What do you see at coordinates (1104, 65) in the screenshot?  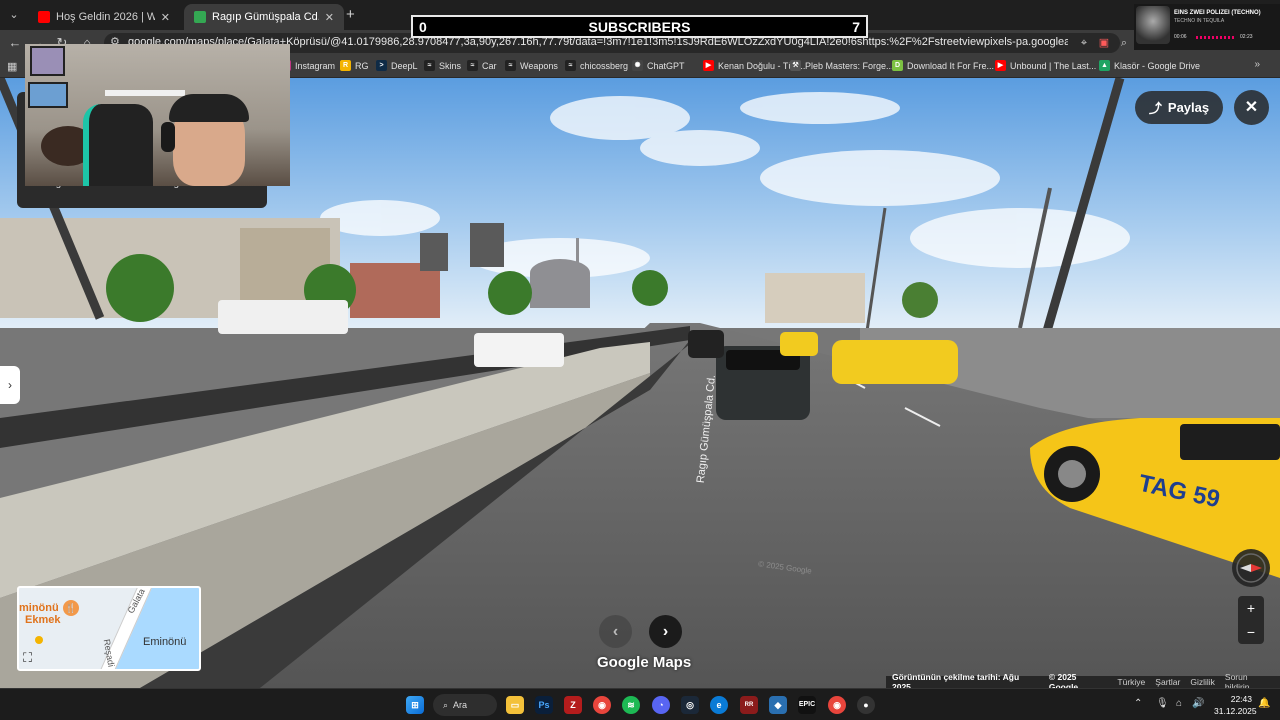 I see `drive-icon: ▲` at bounding box center [1104, 65].